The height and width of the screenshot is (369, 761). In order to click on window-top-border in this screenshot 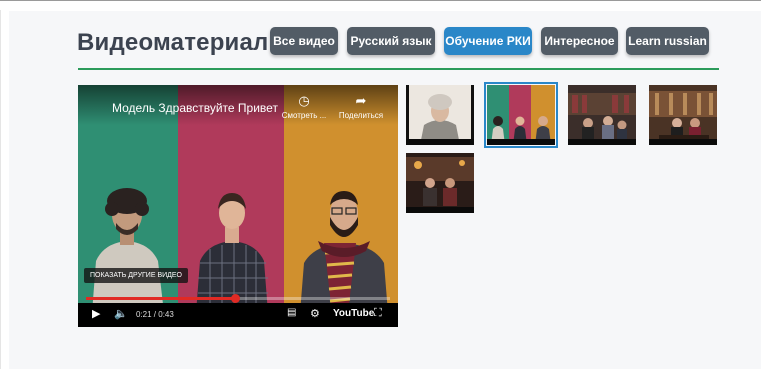, I will do `click(380, 0)`.